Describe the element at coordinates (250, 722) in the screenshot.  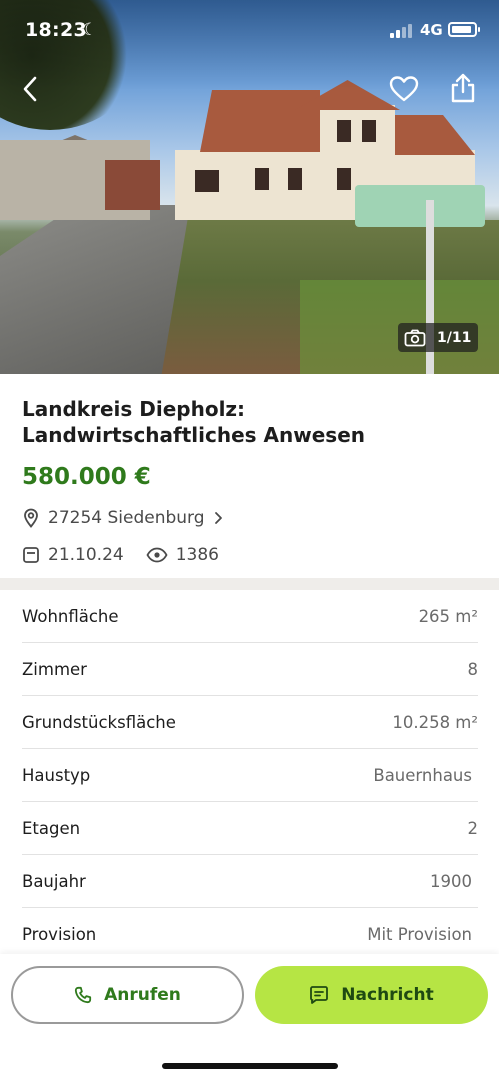
I see `detail-row: Grundstücksfläche 10.258 m²` at that location.